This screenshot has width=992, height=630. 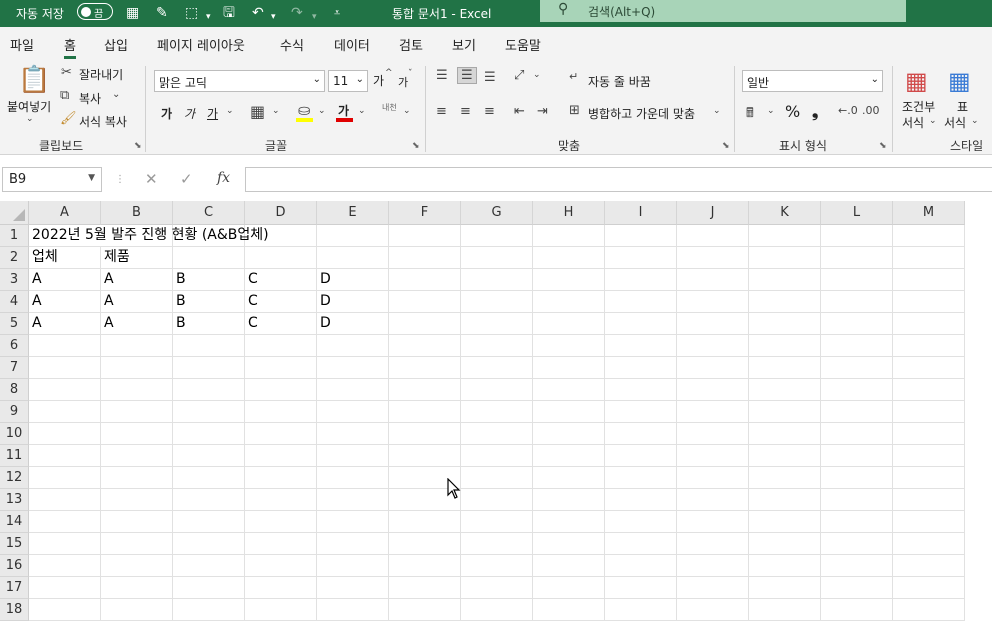 I want to click on cell-b10, so click(x=137, y=434).